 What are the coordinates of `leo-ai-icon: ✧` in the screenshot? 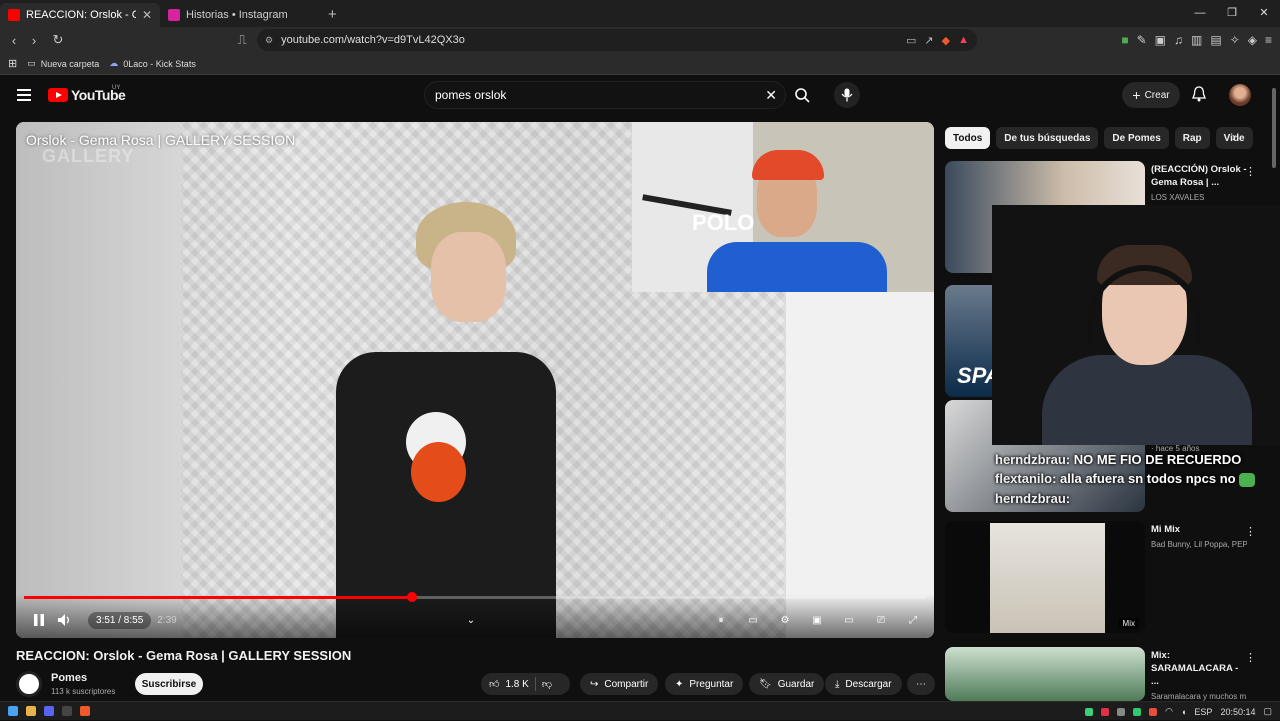 It's located at (1235, 40).